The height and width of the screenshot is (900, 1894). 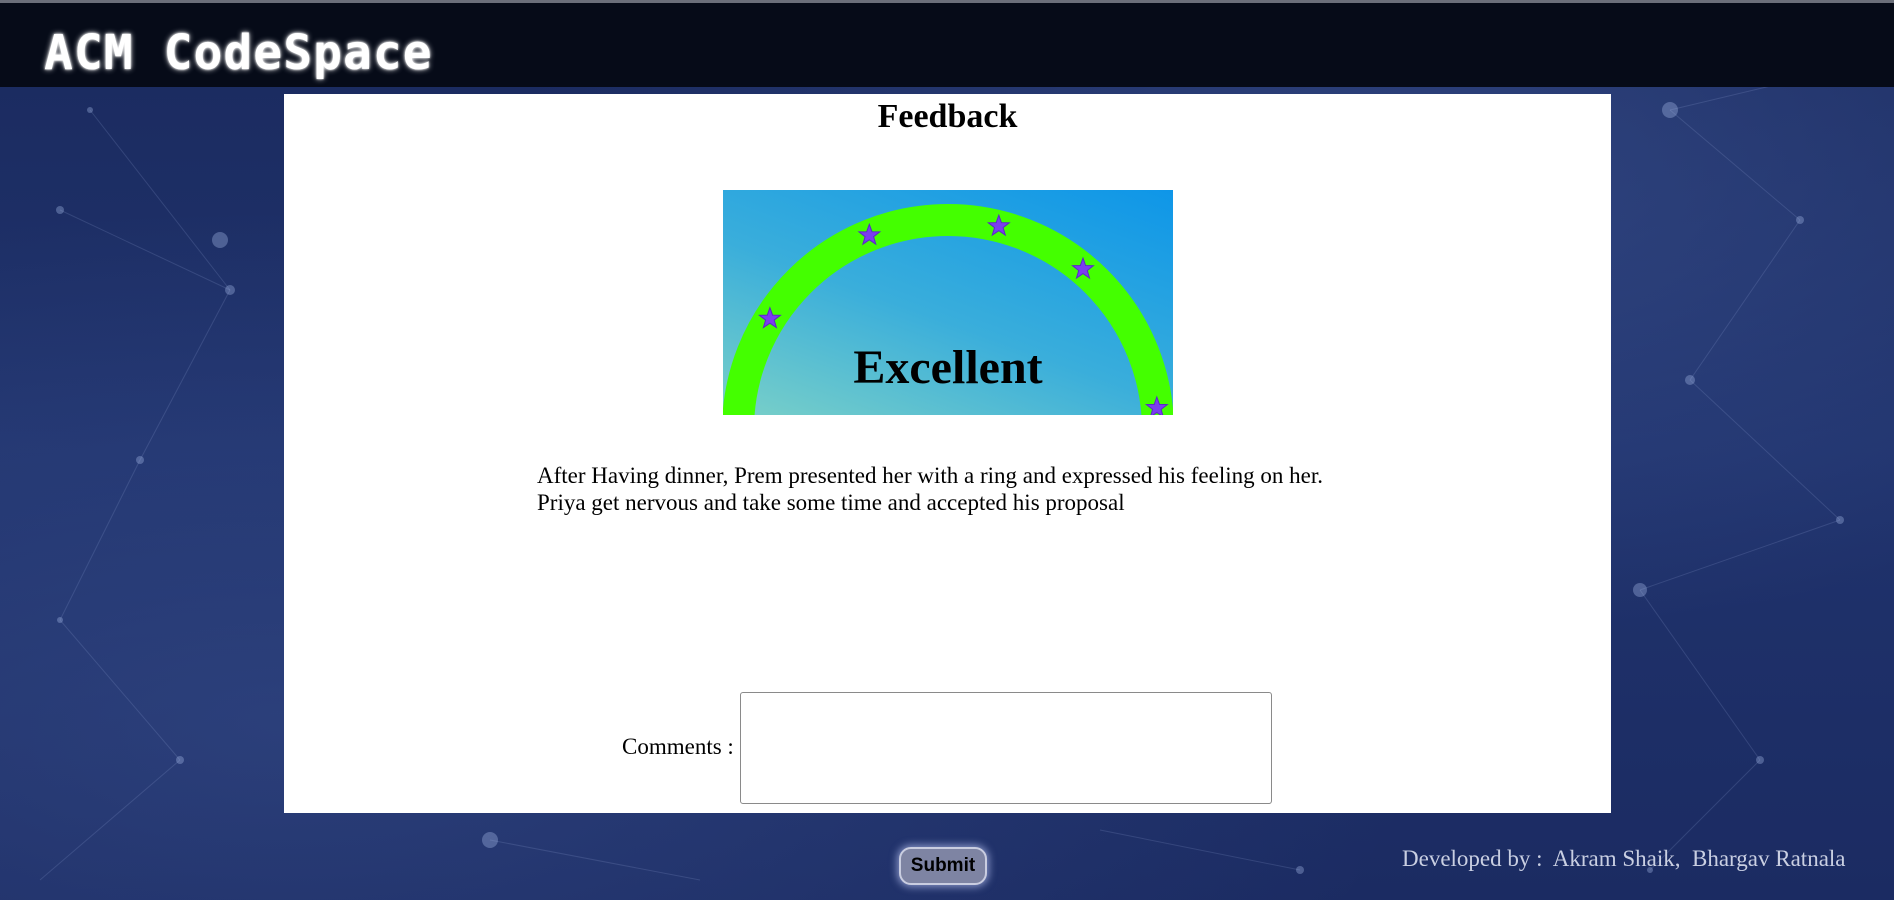 What do you see at coordinates (1006, 748) in the screenshot?
I see `comments-input` at bounding box center [1006, 748].